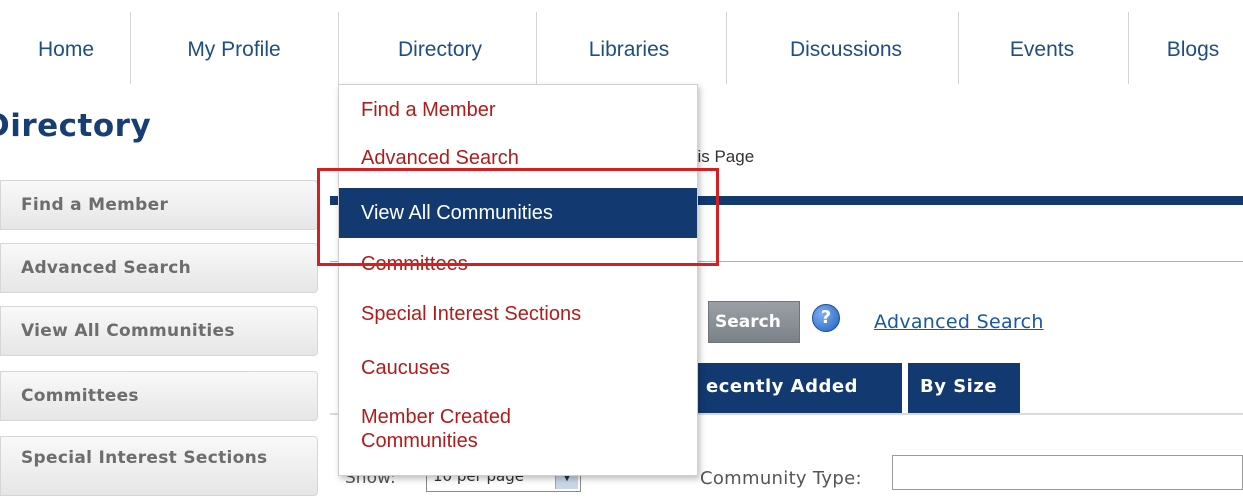  What do you see at coordinates (518, 368) in the screenshot?
I see `menu-item-caucuses: Caucuses` at bounding box center [518, 368].